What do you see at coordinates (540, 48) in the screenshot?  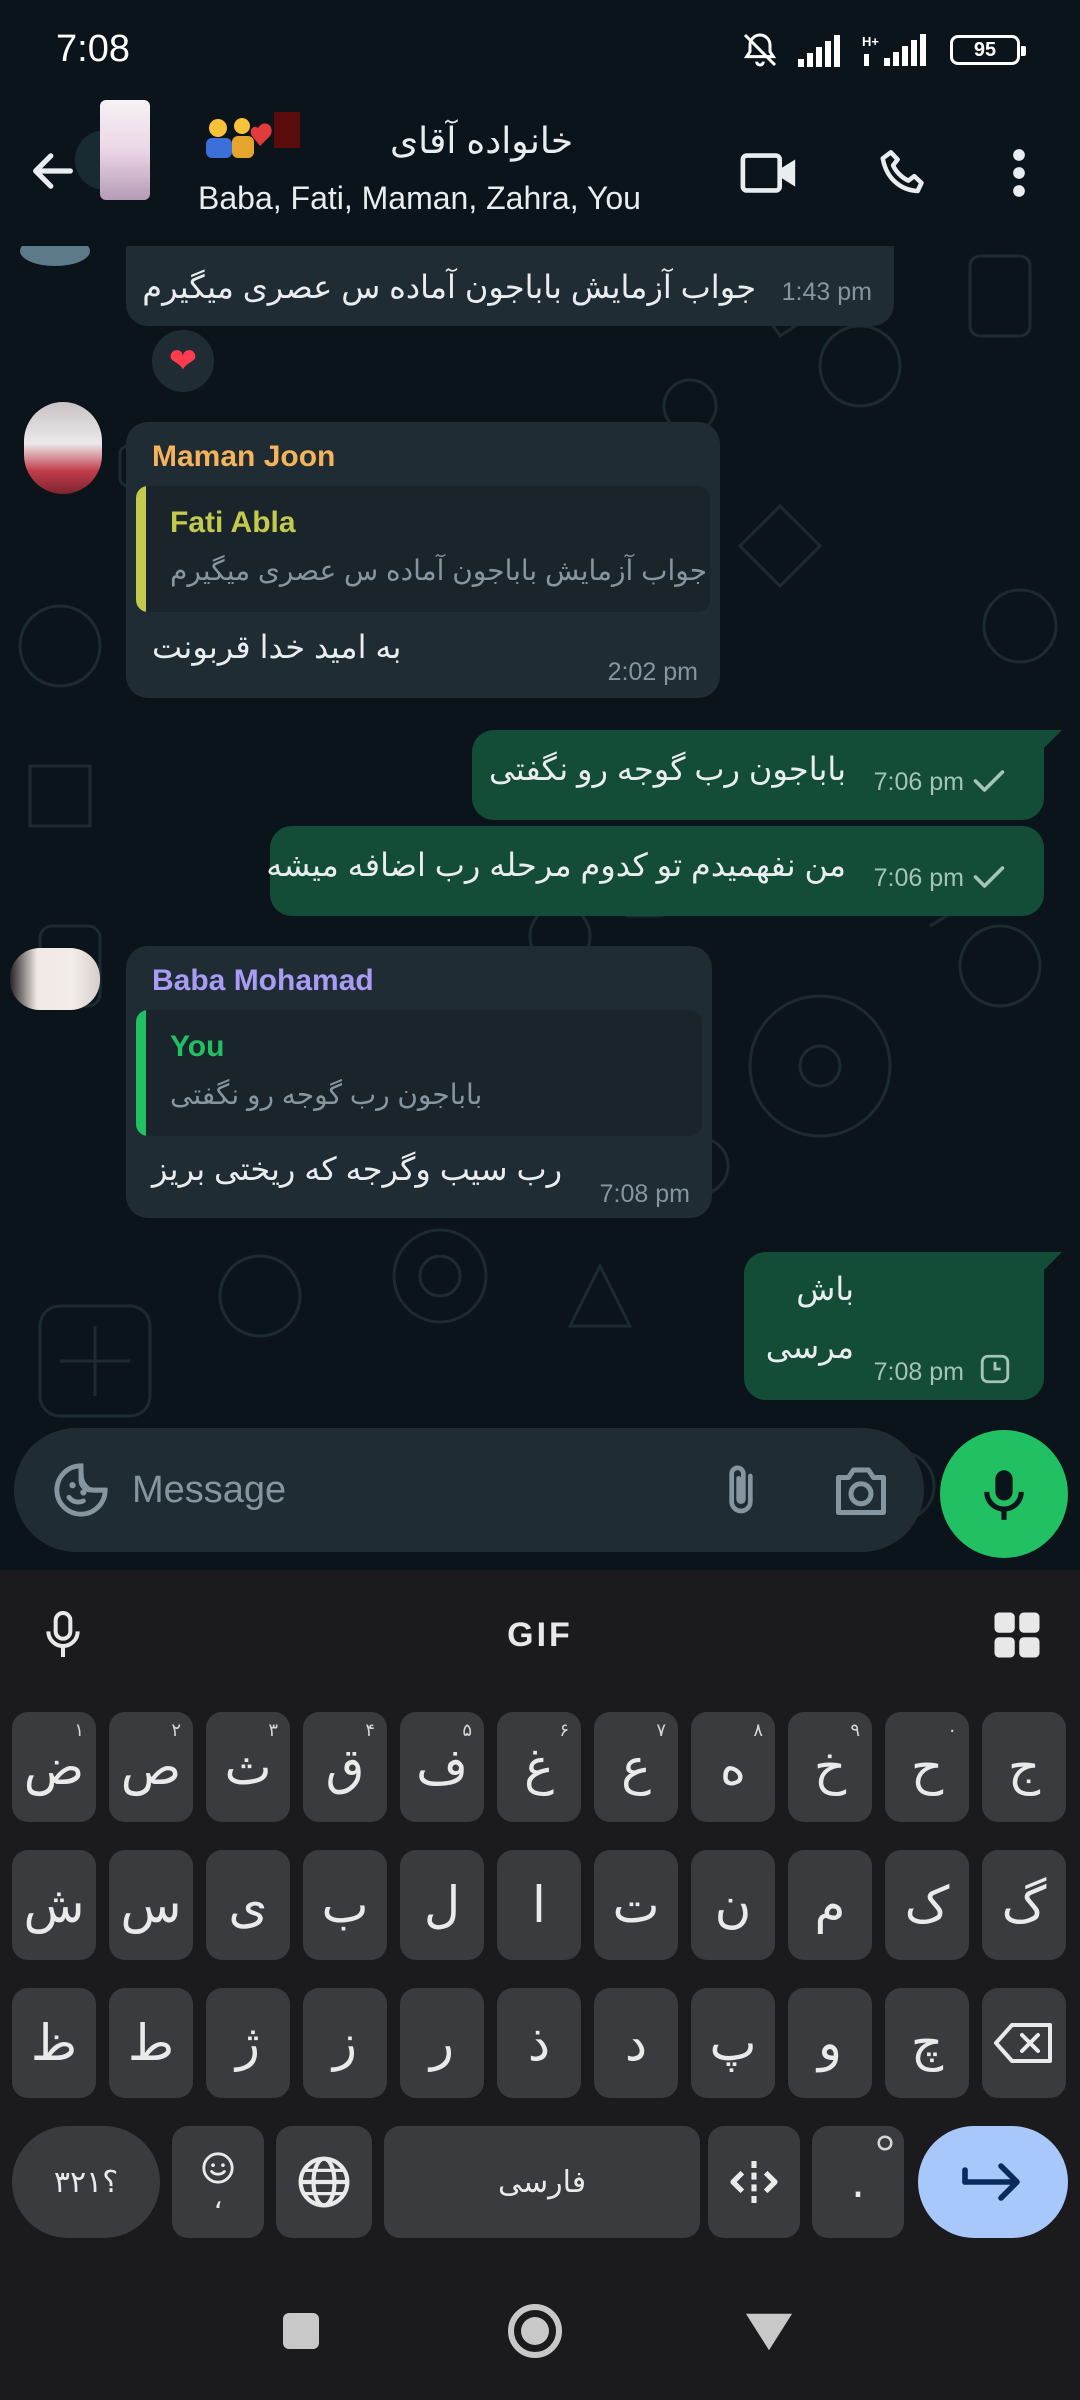 I see `status-bar: 7:08 H+ 95` at bounding box center [540, 48].